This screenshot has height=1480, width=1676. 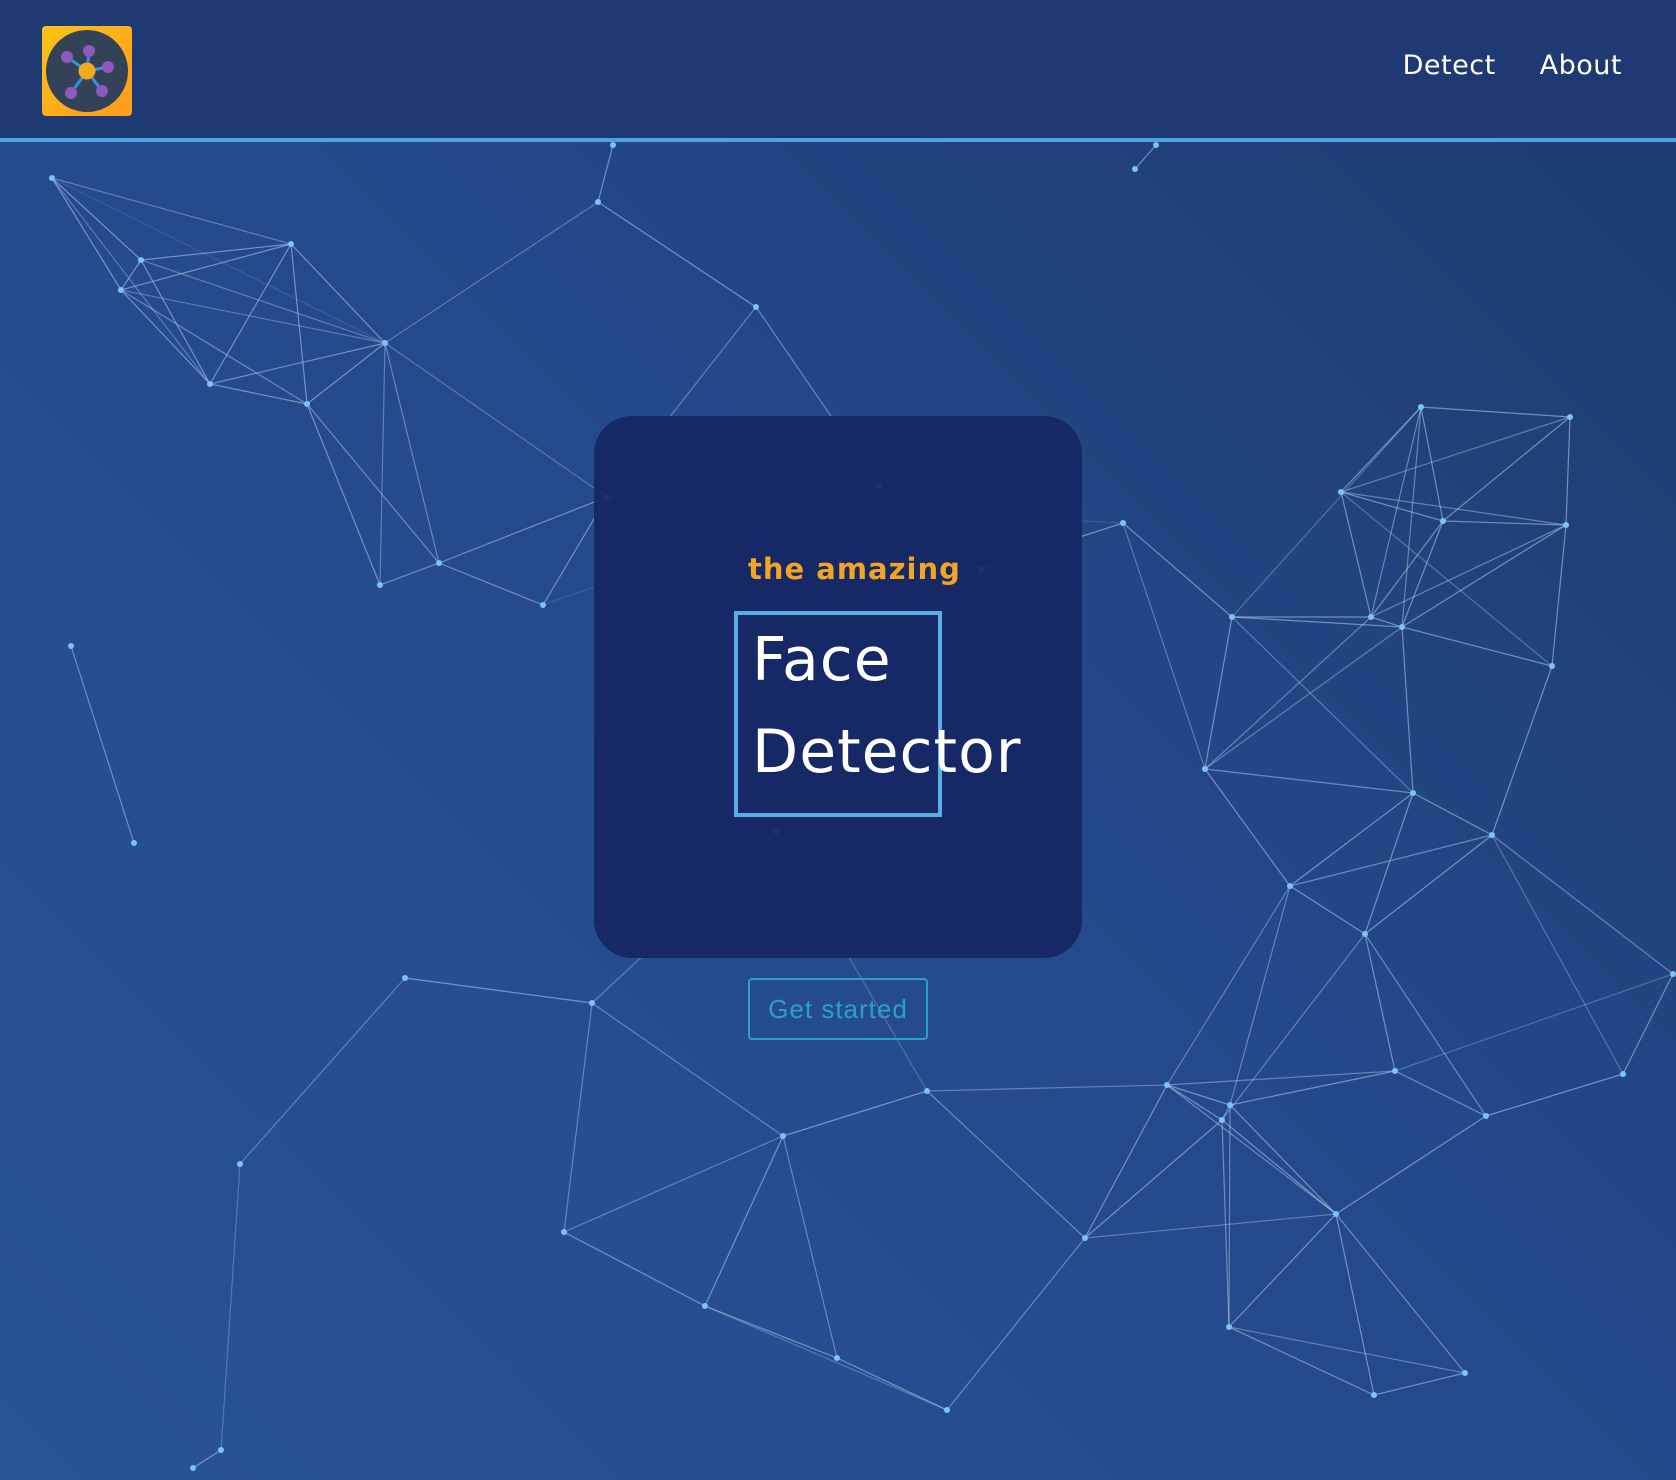 I want to click on logo, so click(x=87, y=71).